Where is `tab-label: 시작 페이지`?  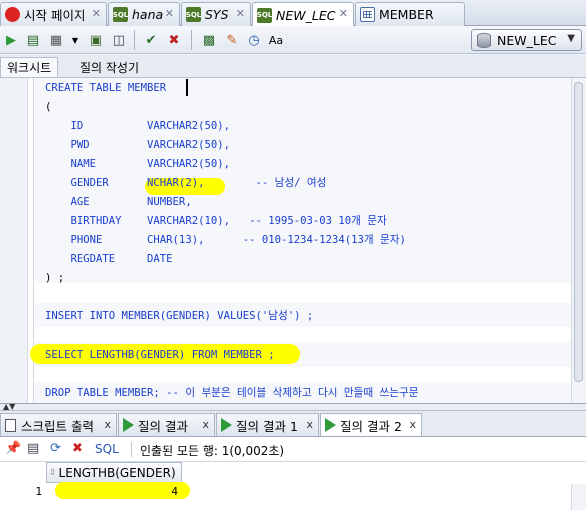
tab-label: 시작 페이지 is located at coordinates (55, 15).